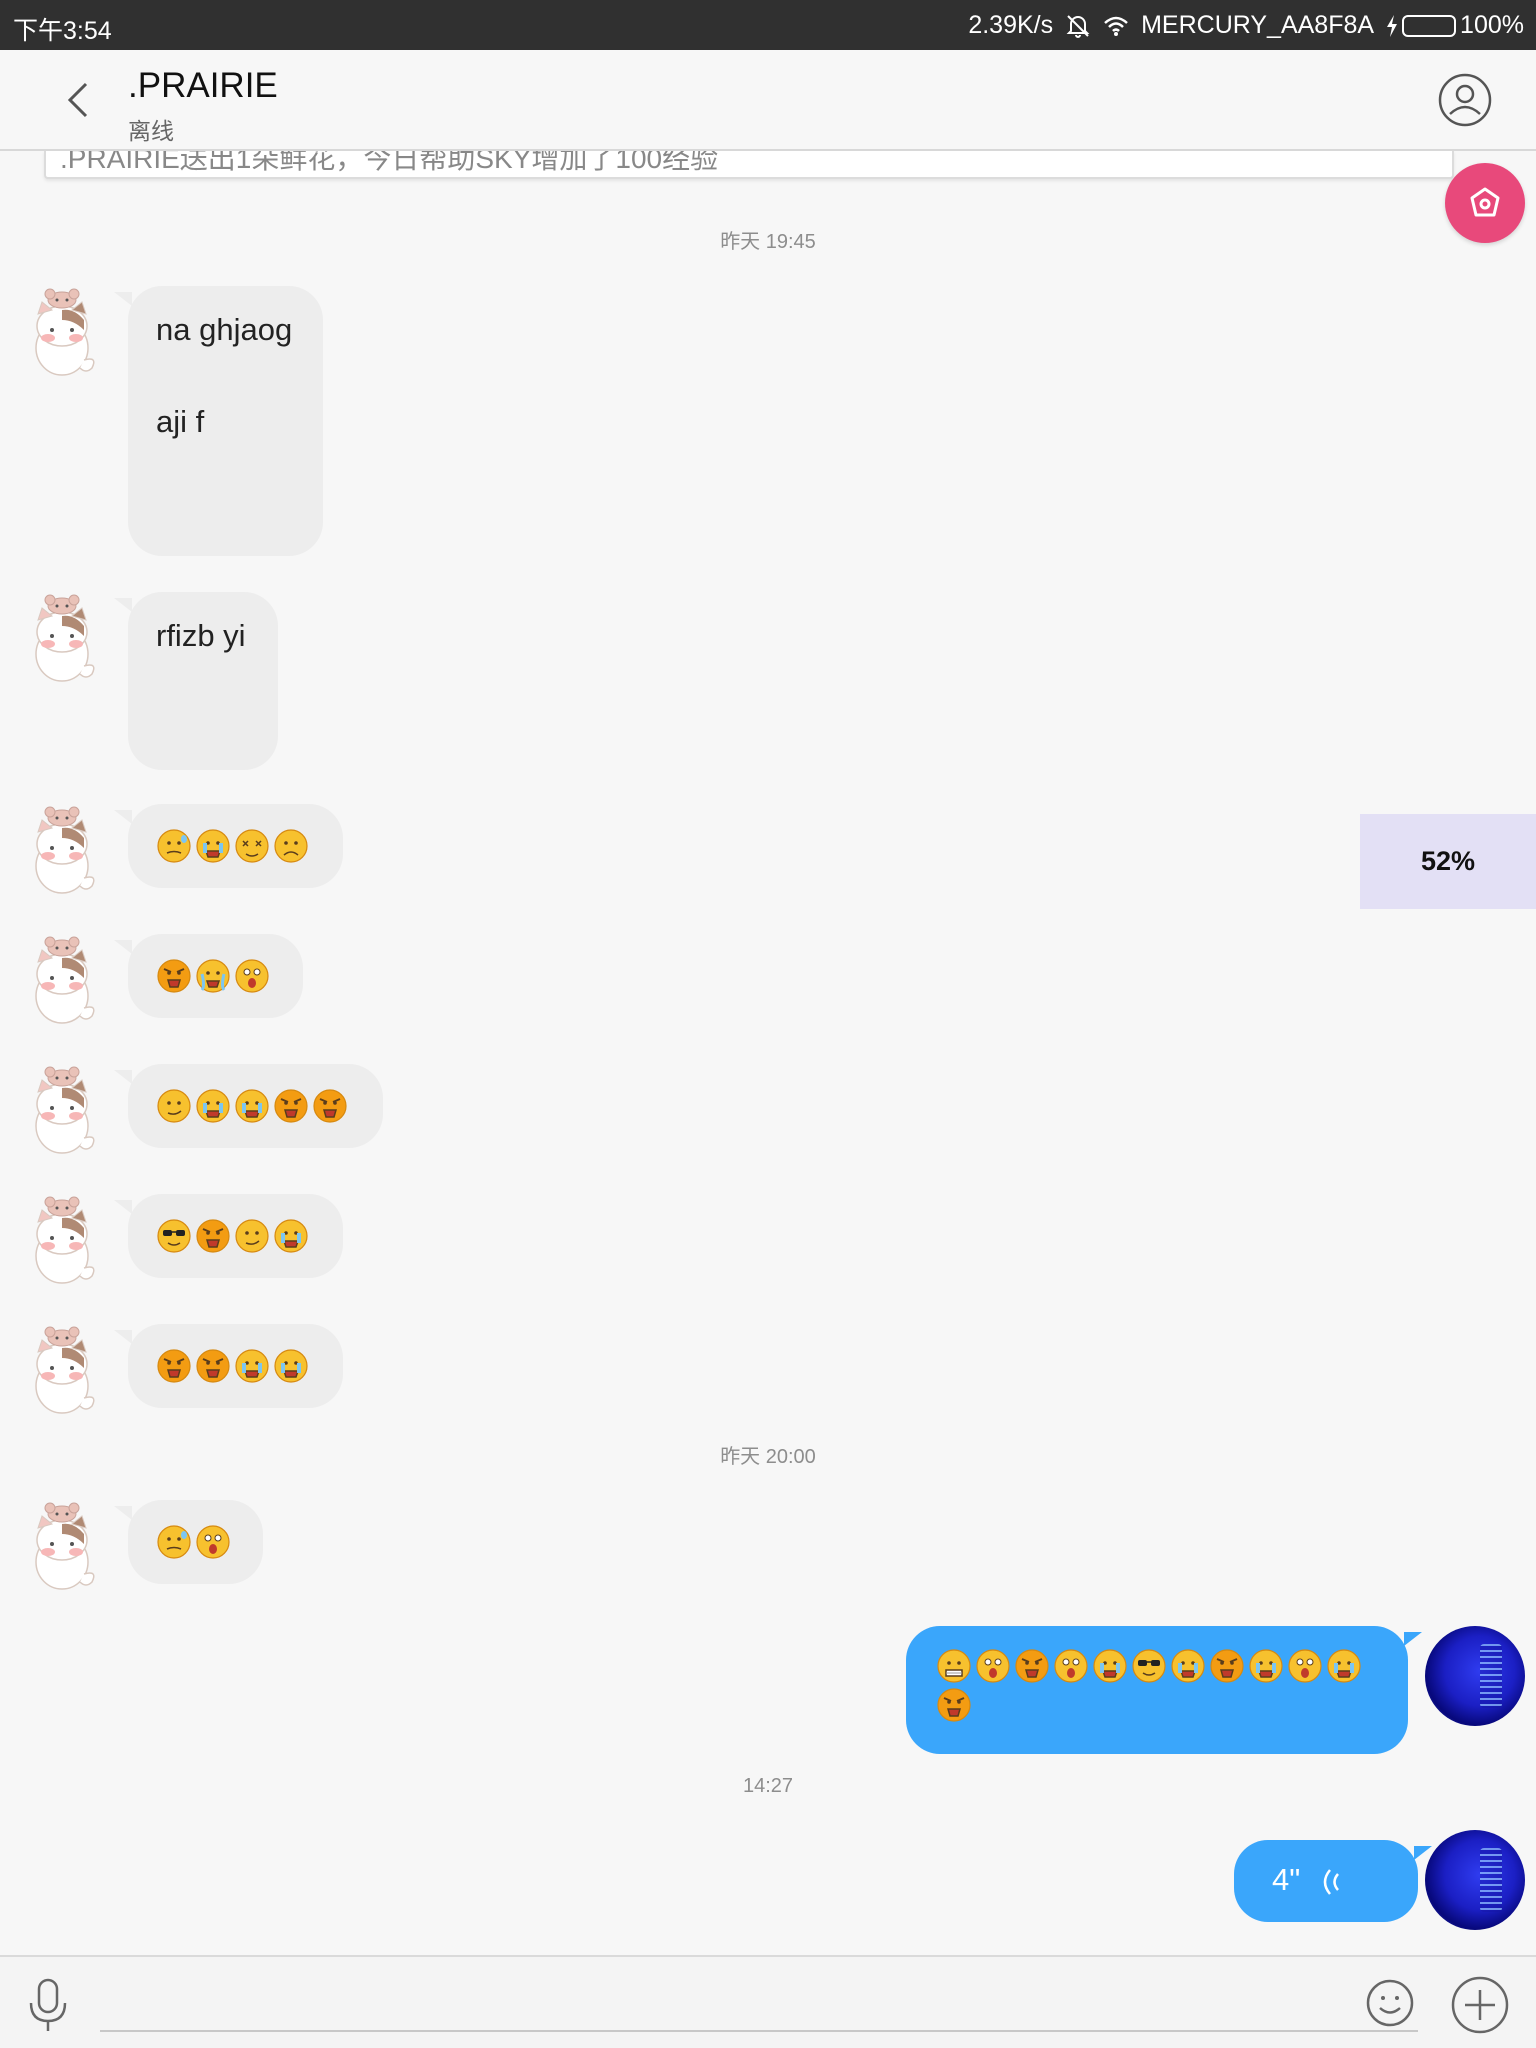 Image resolution: width=1536 pixels, height=2048 pixels. What do you see at coordinates (291, 846) in the screenshot?
I see `worried-face-icon` at bounding box center [291, 846].